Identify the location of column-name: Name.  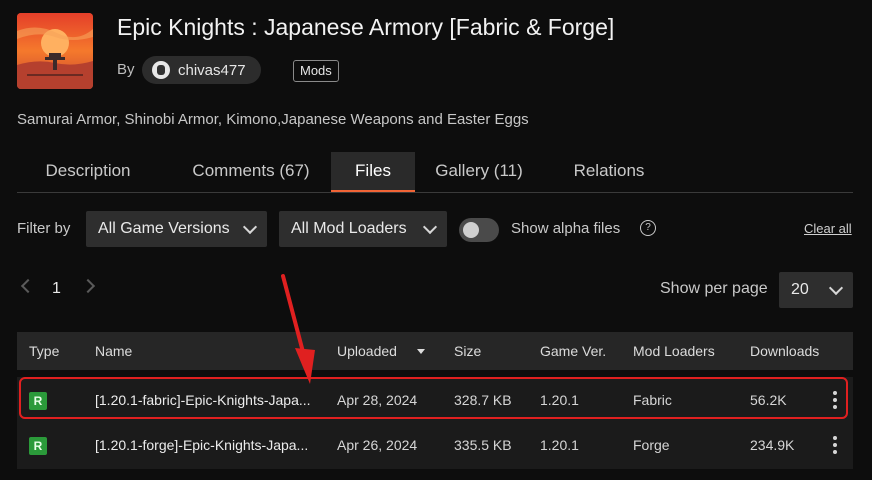
(113, 351).